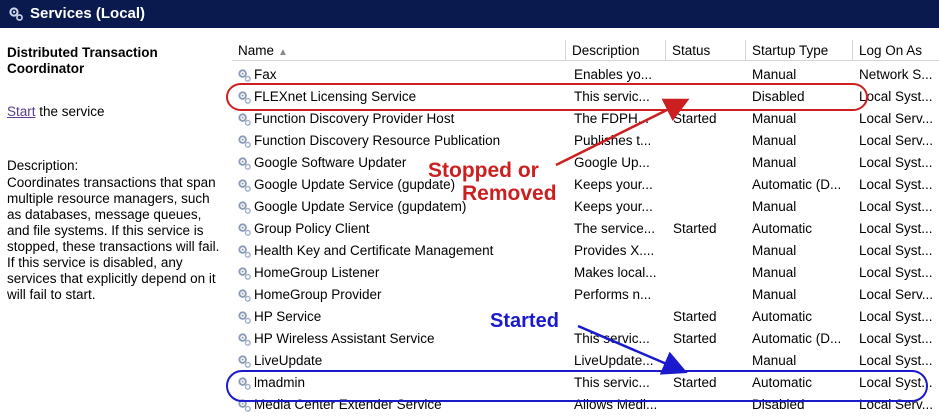  What do you see at coordinates (509, 193) in the screenshot?
I see `stopped-label-line2: Removed` at bounding box center [509, 193].